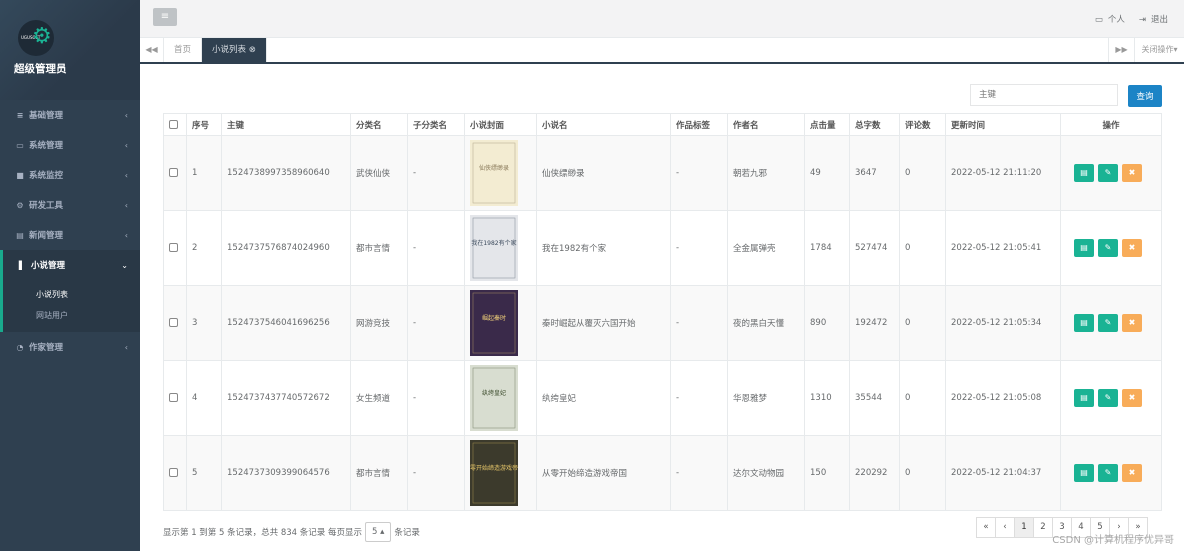  Describe the element at coordinates (1003, 248) in the screenshot. I see `cell-updated-time: 2022-05-12 21:05:41` at that location.